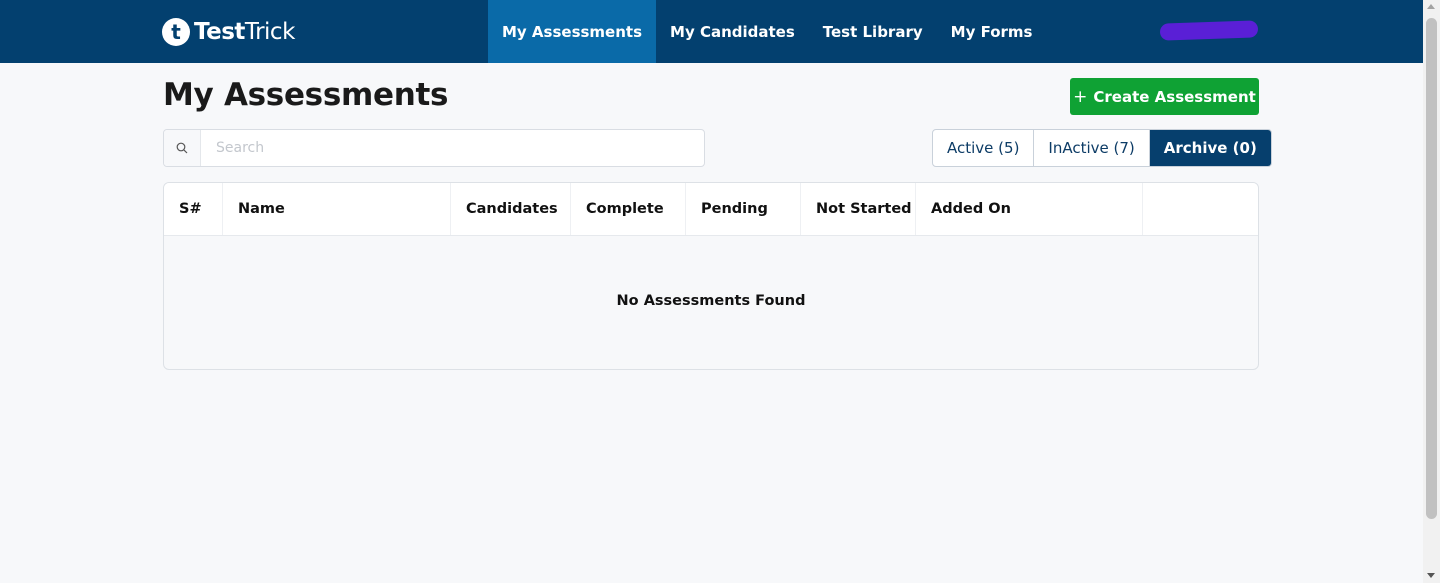  Describe the element at coordinates (337, 209) in the screenshot. I see `column-header-name: Name` at that location.